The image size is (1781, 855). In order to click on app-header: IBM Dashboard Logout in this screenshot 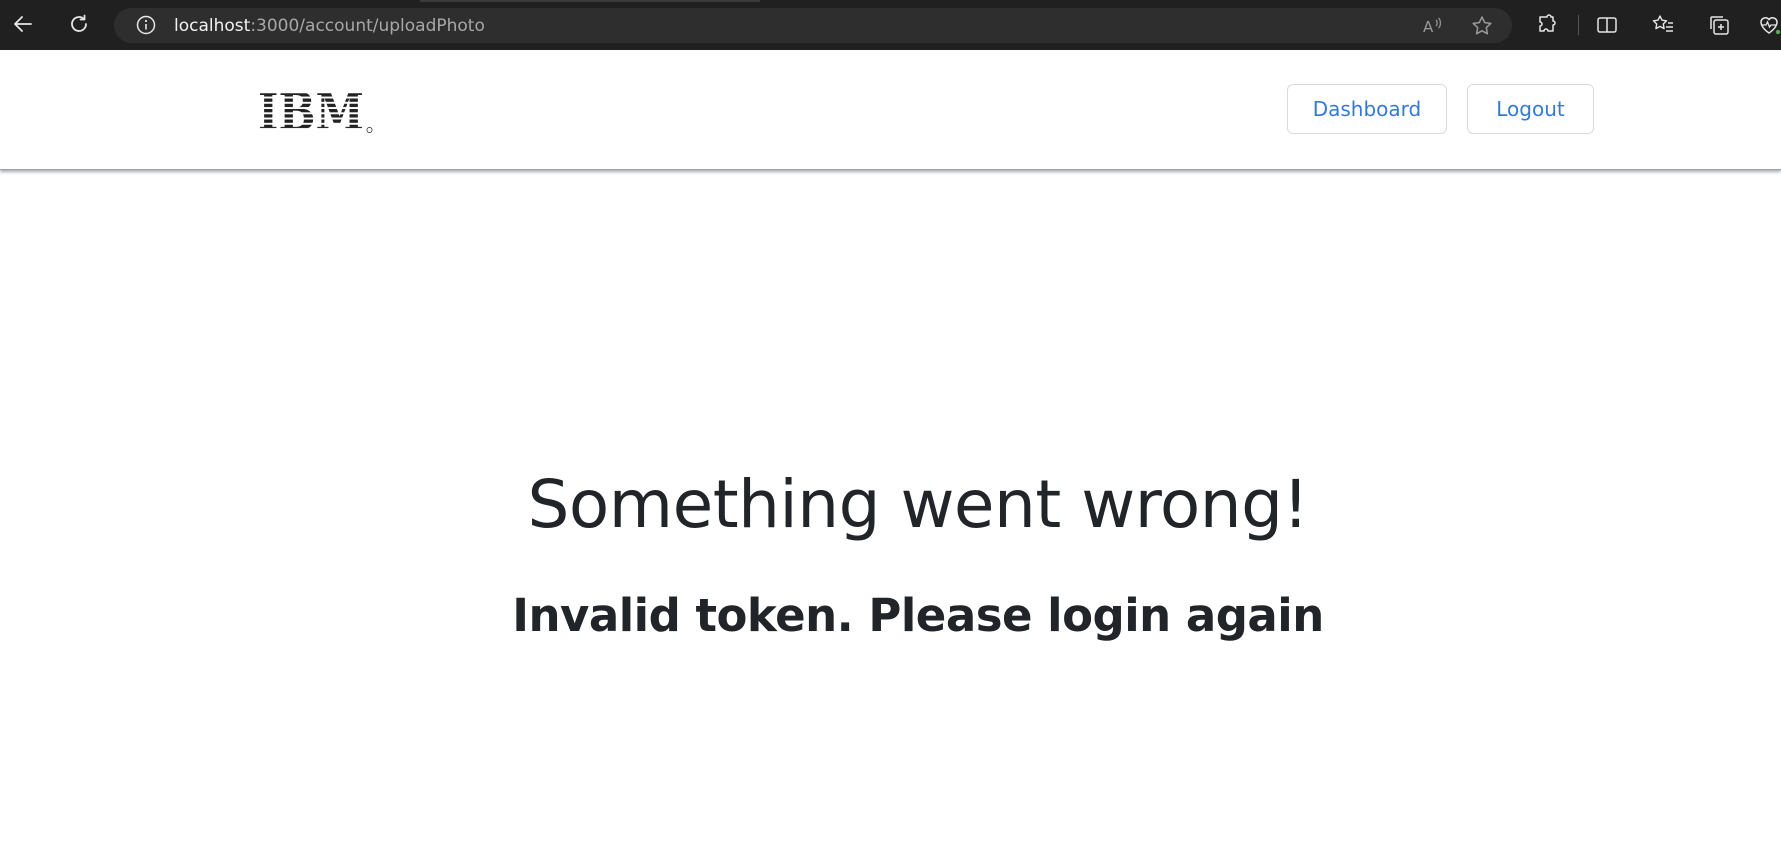, I will do `click(890, 110)`.